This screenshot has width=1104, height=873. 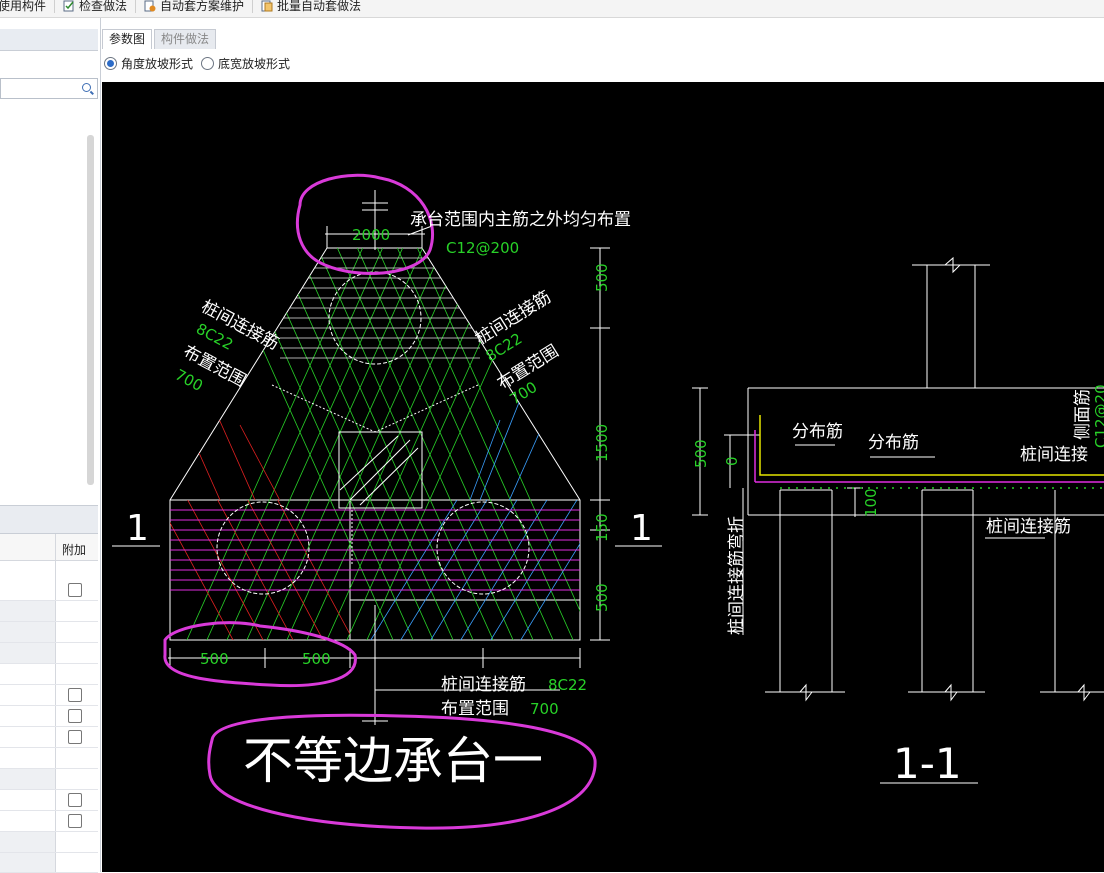 I want to click on dim-150: 150, so click(x=602, y=527).